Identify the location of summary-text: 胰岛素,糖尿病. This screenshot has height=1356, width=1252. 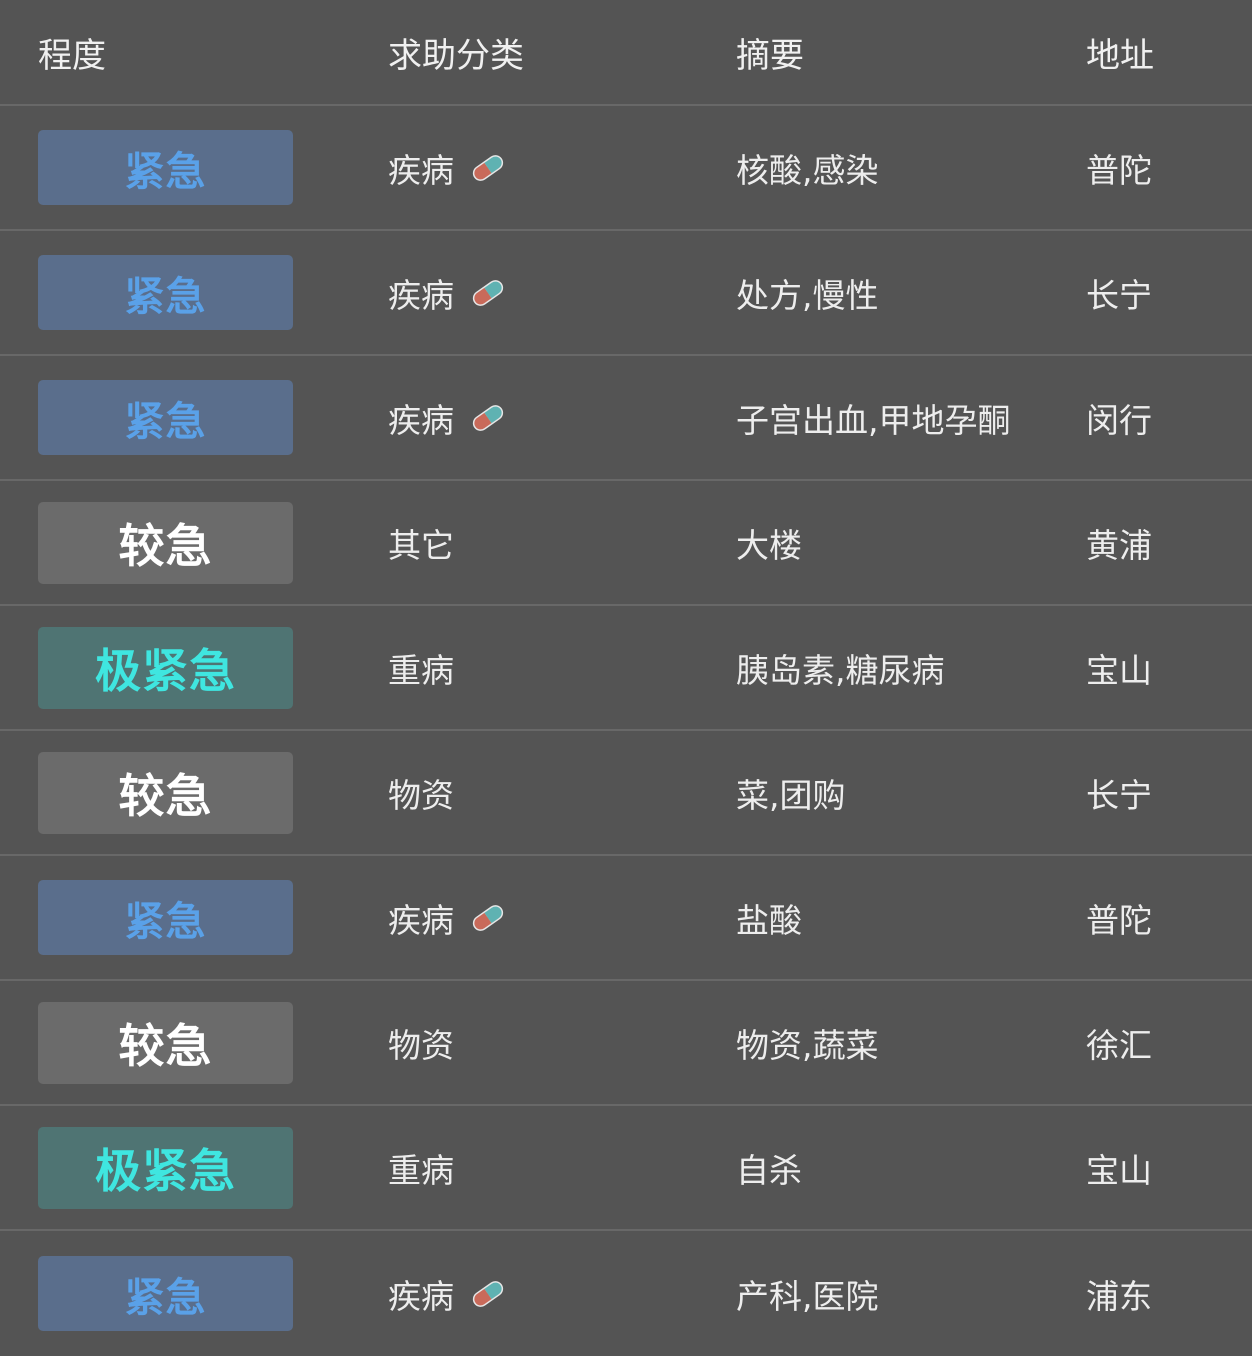
(840, 670).